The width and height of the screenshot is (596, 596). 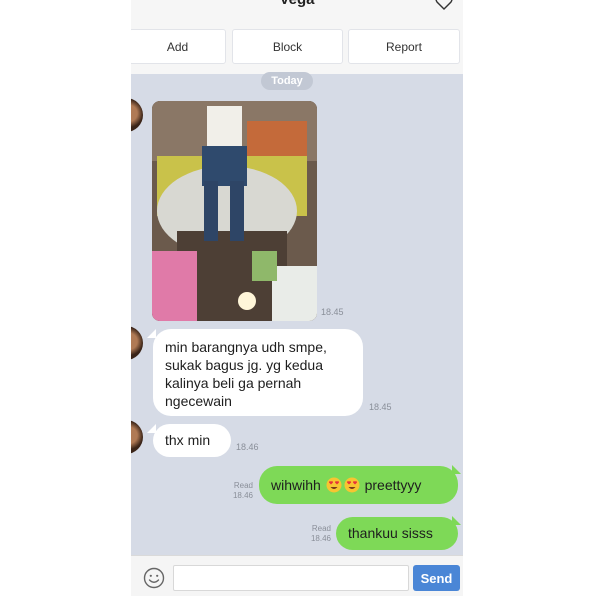 I want to click on composer-bar: Send, so click(x=297, y=575).